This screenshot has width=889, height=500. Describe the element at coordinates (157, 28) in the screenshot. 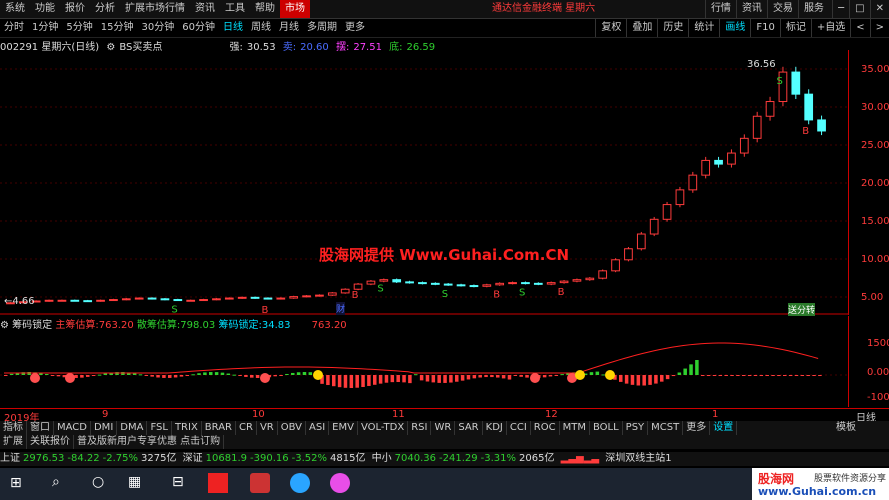

I see `period-30m: 30分钟` at that location.